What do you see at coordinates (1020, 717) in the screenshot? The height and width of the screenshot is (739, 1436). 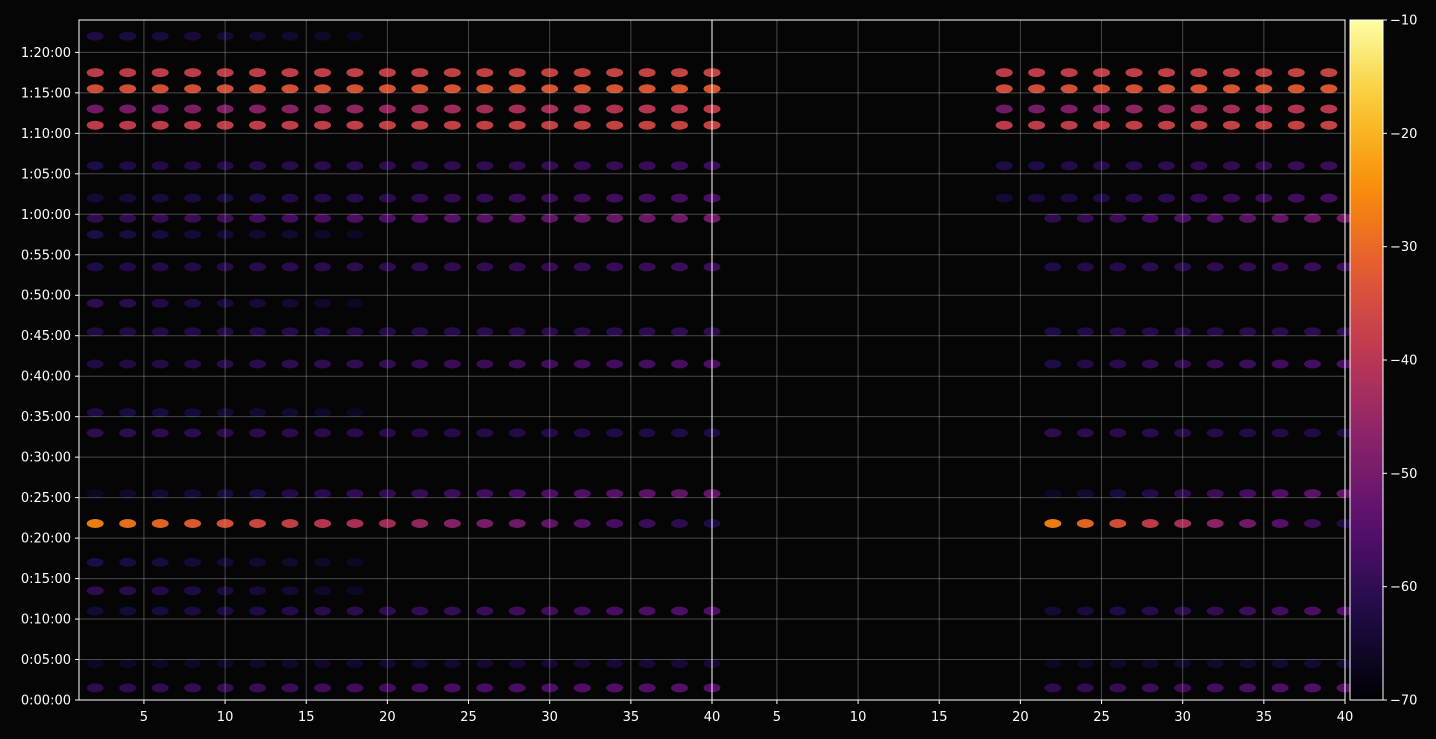 I see `x-tick-label: 20` at bounding box center [1020, 717].